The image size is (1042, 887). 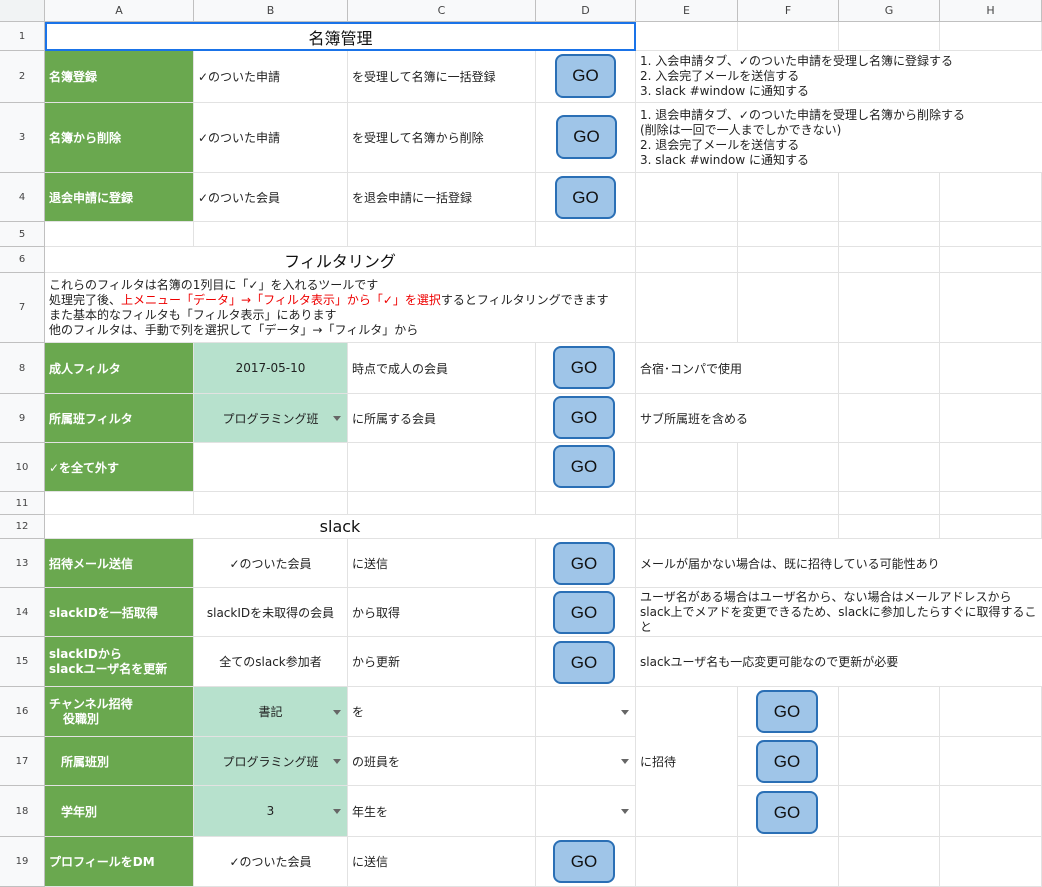 I want to click on role-dropdown: 書記, so click(x=271, y=712).